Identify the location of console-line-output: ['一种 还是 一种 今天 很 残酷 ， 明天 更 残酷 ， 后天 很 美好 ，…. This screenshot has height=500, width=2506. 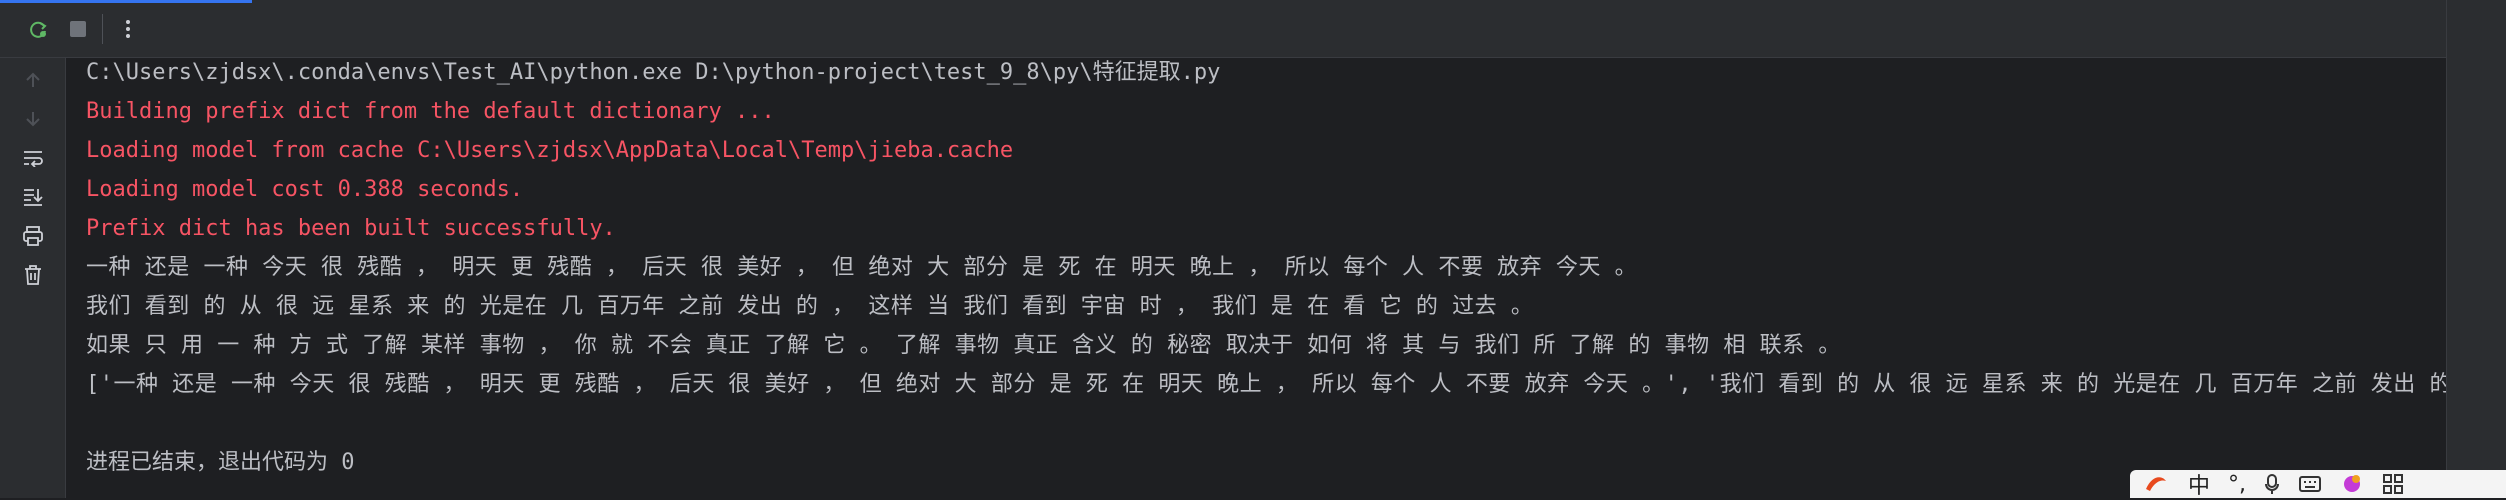
(1266, 384).